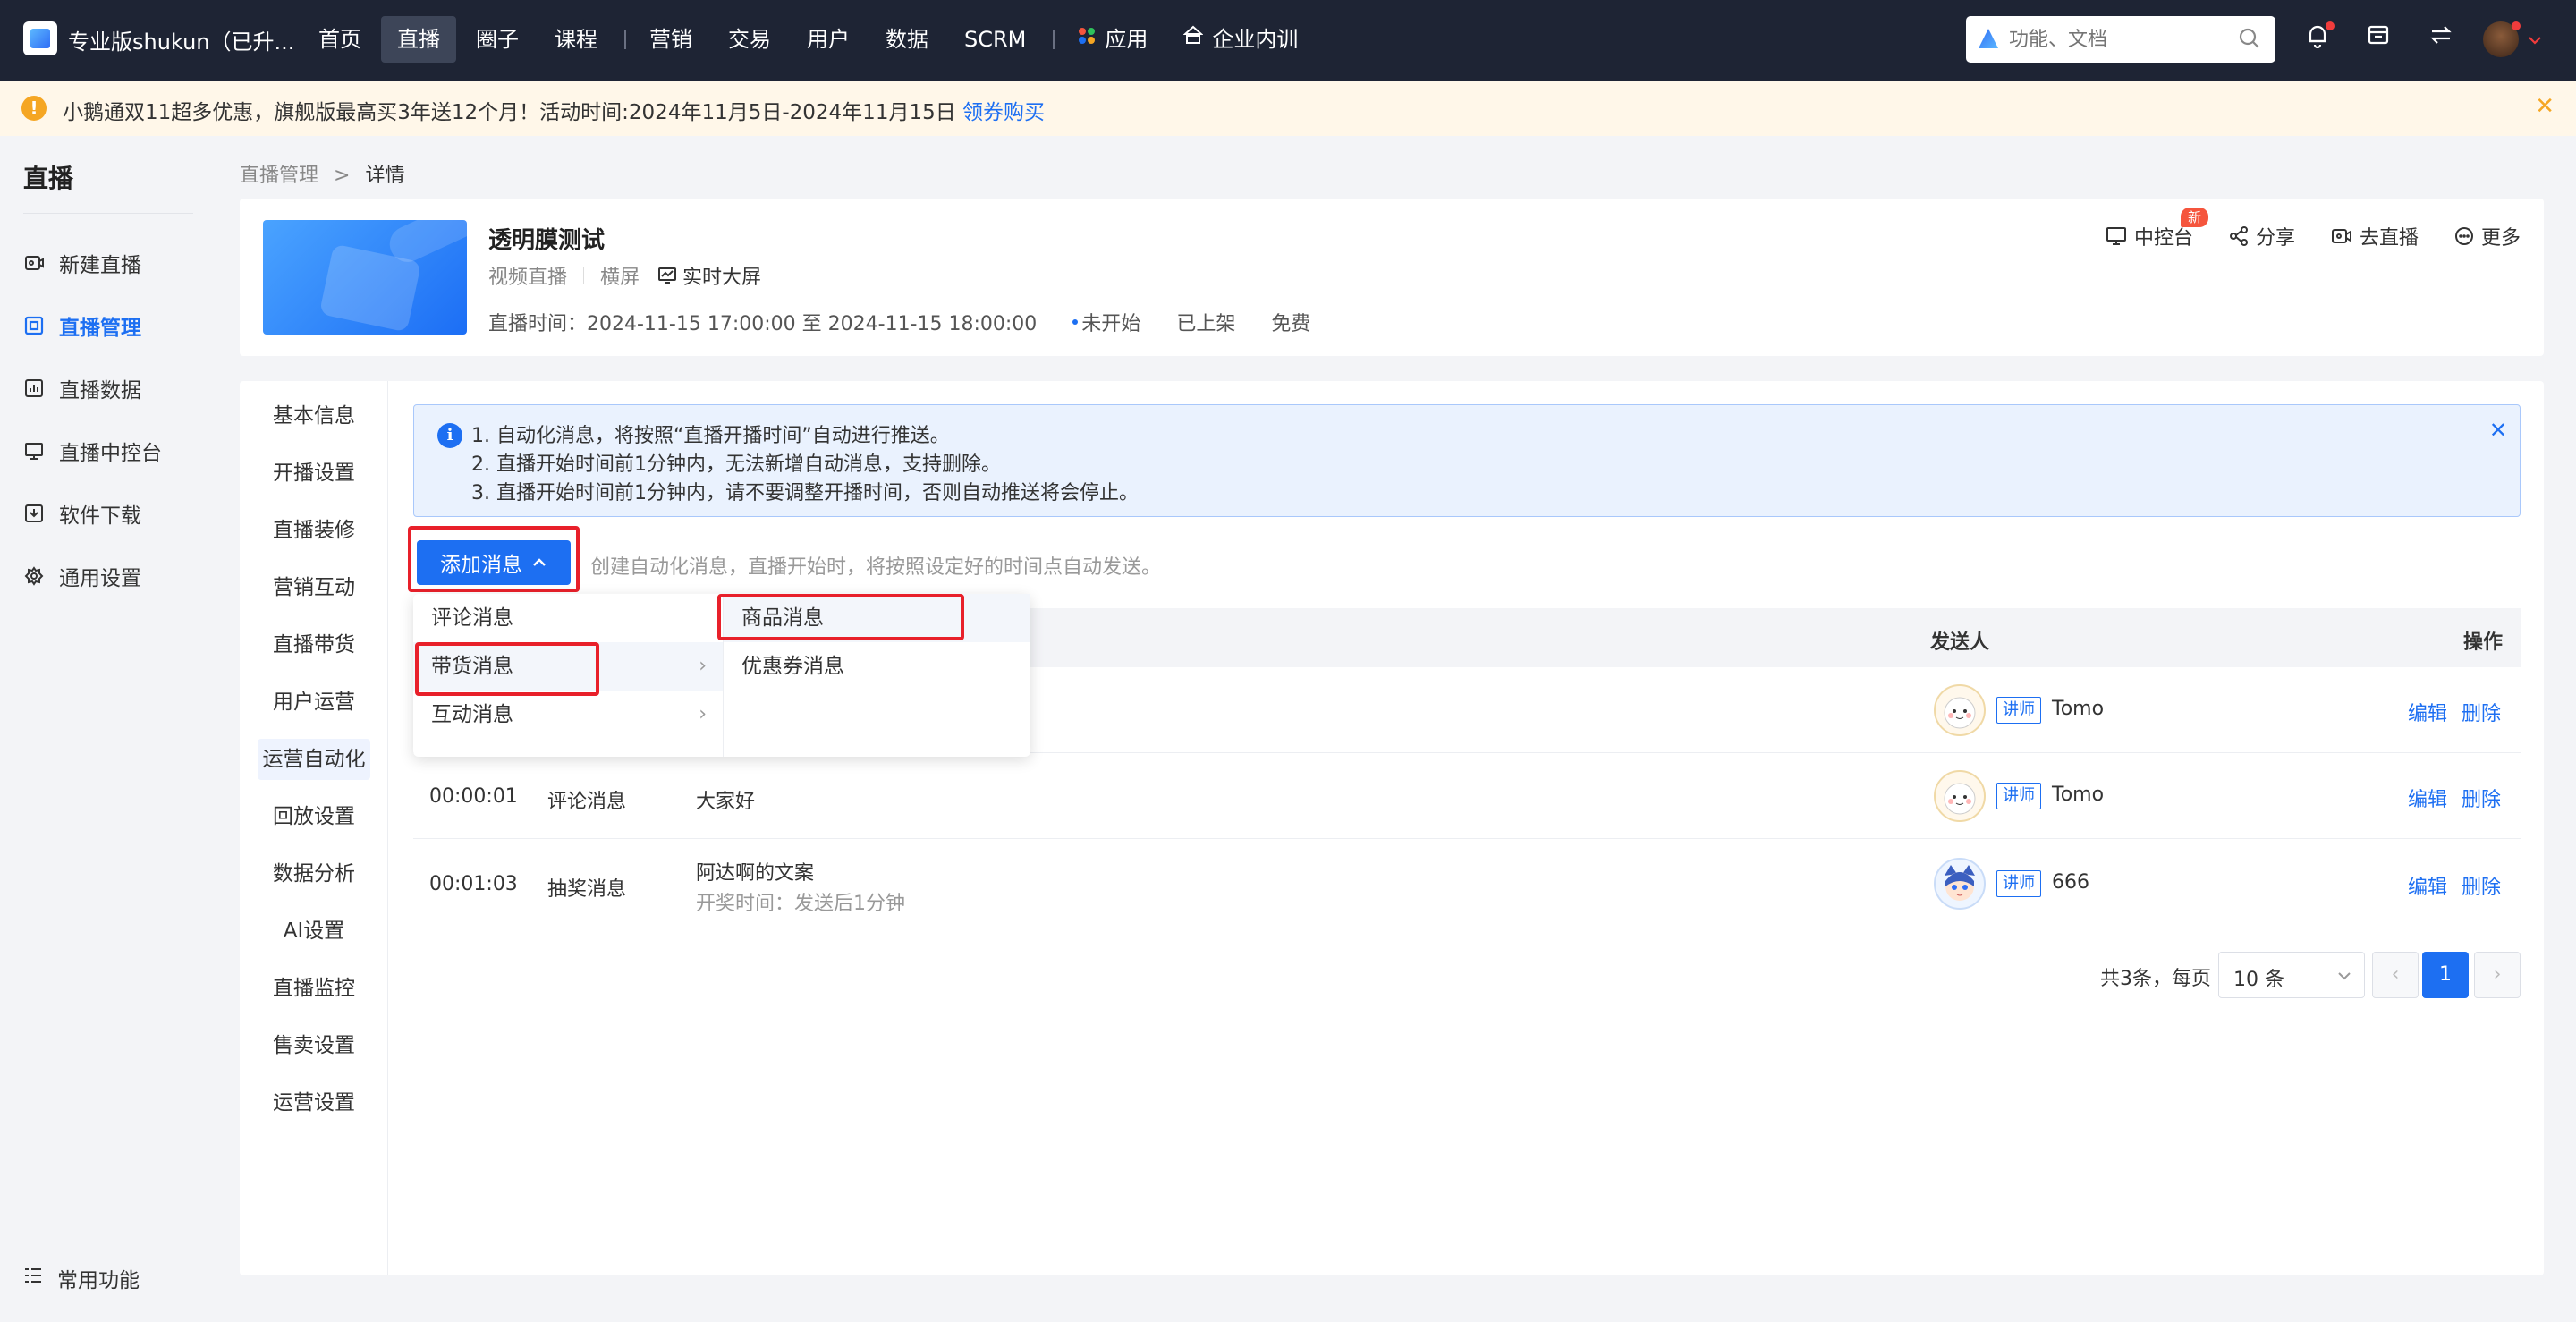 The height and width of the screenshot is (1322, 2576). I want to click on menu-item-interaction: 互动消息 ›, so click(568, 715).